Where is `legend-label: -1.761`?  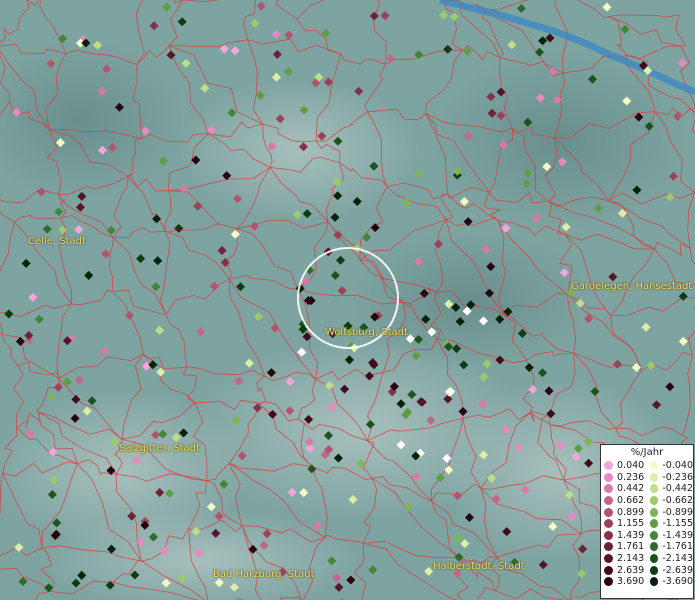 legend-label: -1.761 is located at coordinates (677, 547).